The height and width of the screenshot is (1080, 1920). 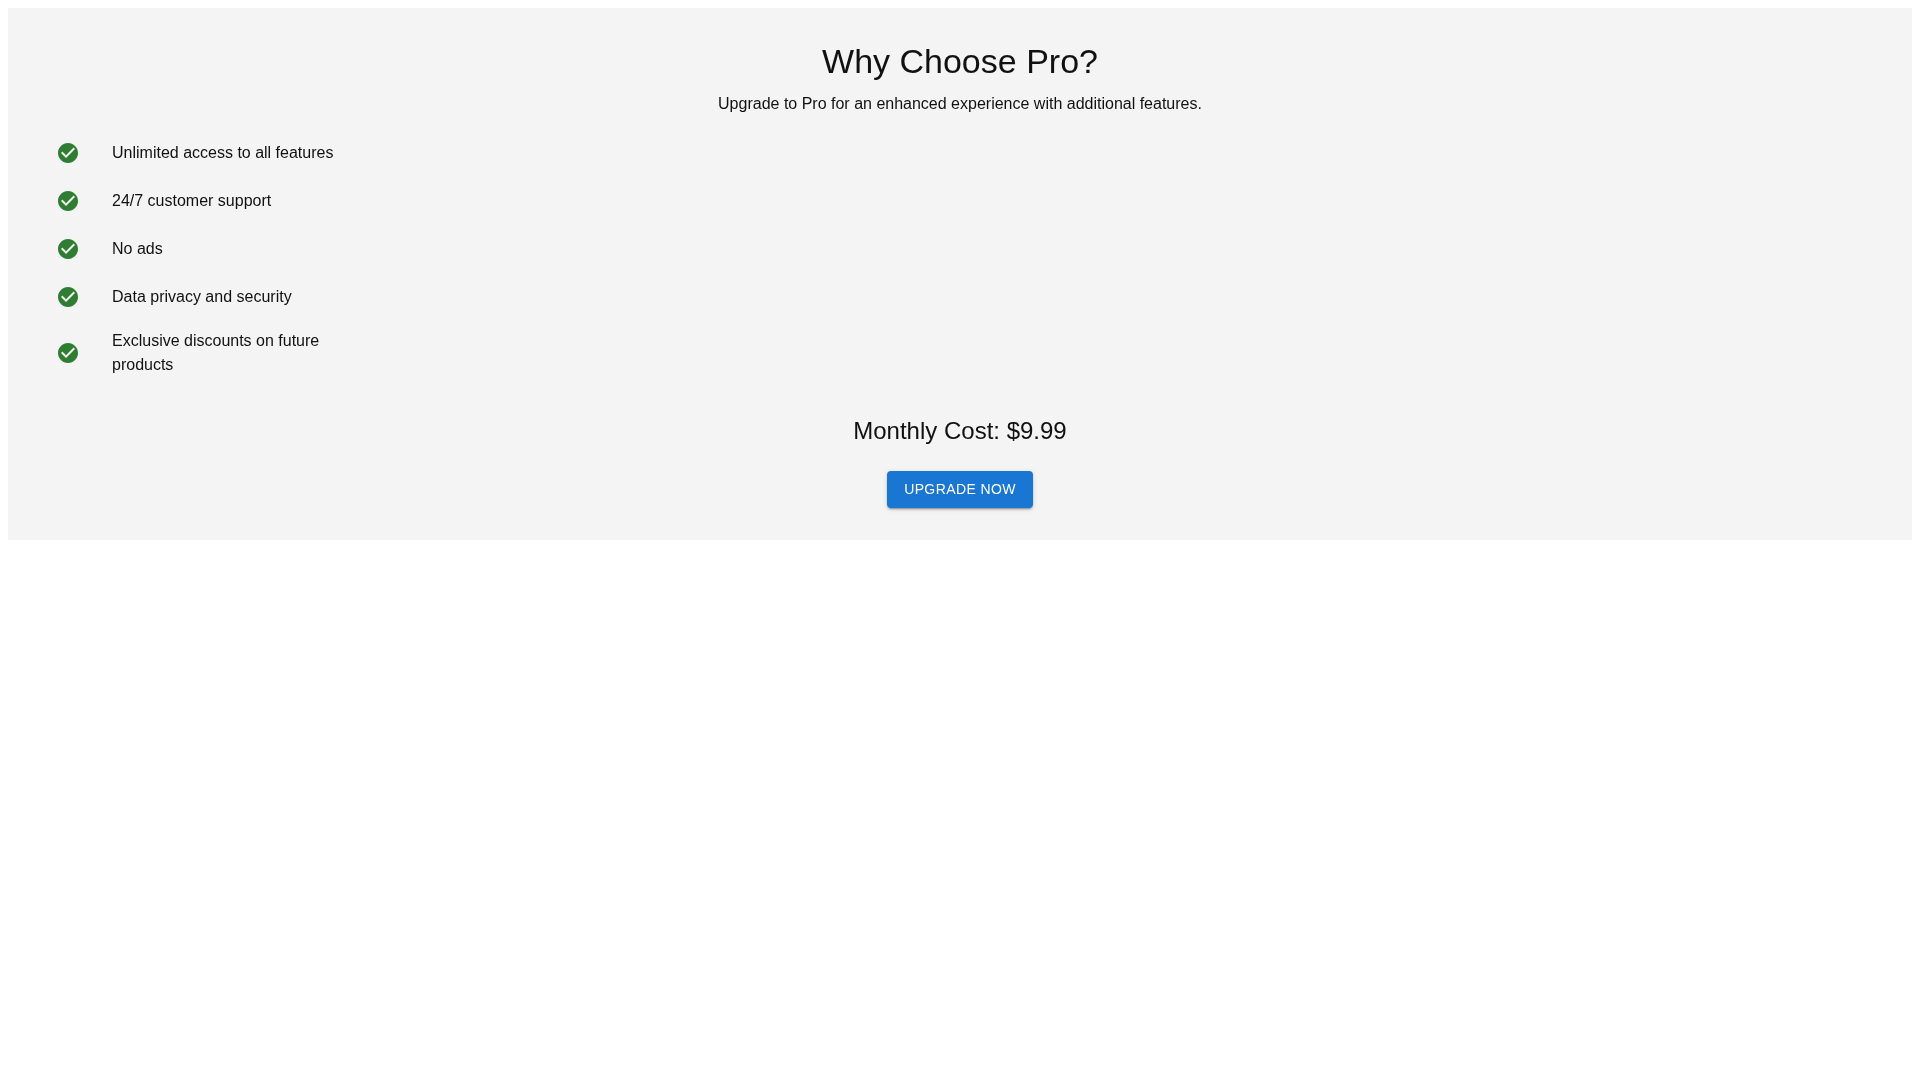 I want to click on monthly-cost: Monthly Cost: $9.99, so click(x=960, y=431).